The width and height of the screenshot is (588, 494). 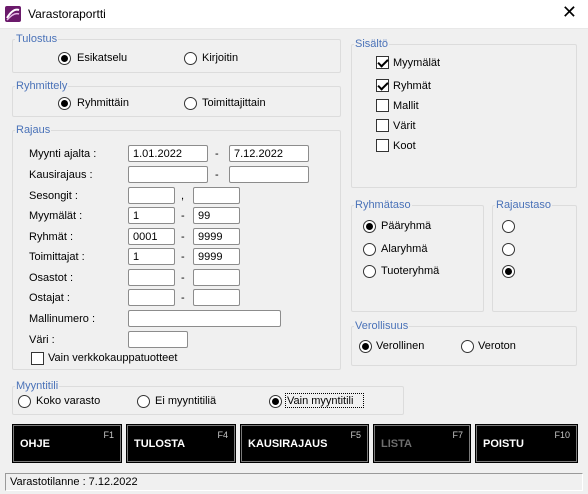 I want to click on status-bar: Varastotilanne : 7.12.2022, so click(x=294, y=482).